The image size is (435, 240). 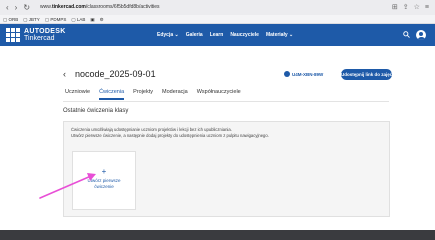 What do you see at coordinates (67, 186) in the screenshot?
I see `annotation-arrow-icon` at bounding box center [67, 186].